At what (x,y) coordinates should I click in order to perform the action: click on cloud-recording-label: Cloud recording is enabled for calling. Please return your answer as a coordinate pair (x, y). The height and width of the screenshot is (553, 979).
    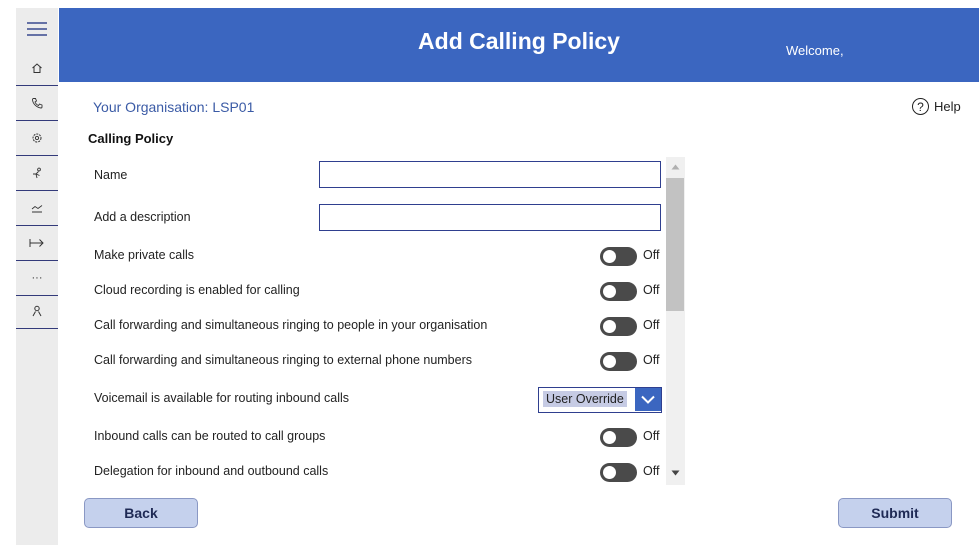
    Looking at the image, I should click on (197, 290).